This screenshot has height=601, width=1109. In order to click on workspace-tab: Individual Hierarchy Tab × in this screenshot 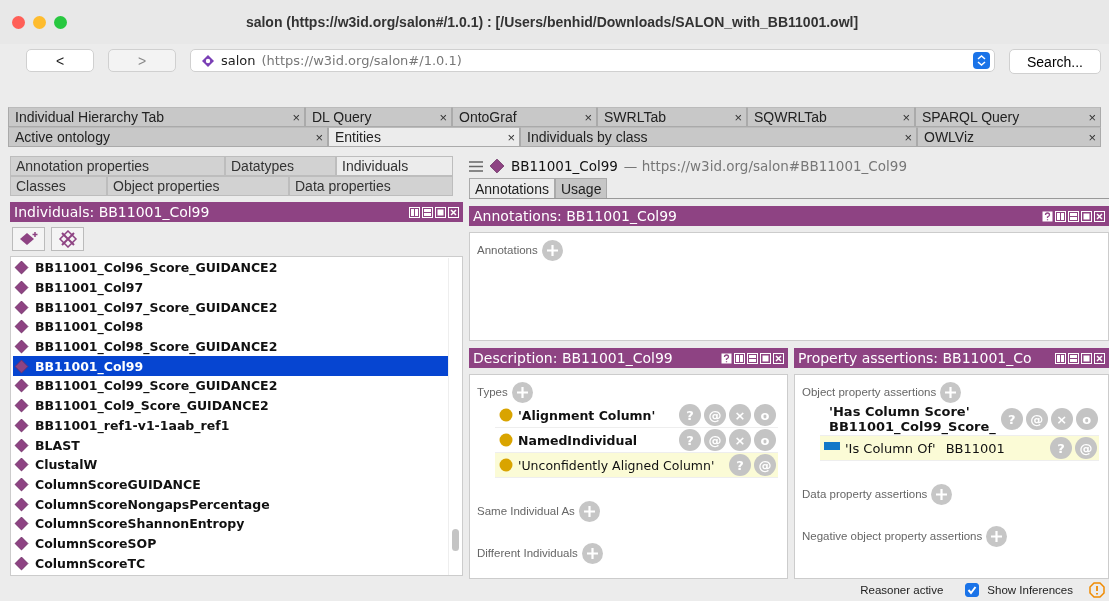, I will do `click(156, 117)`.